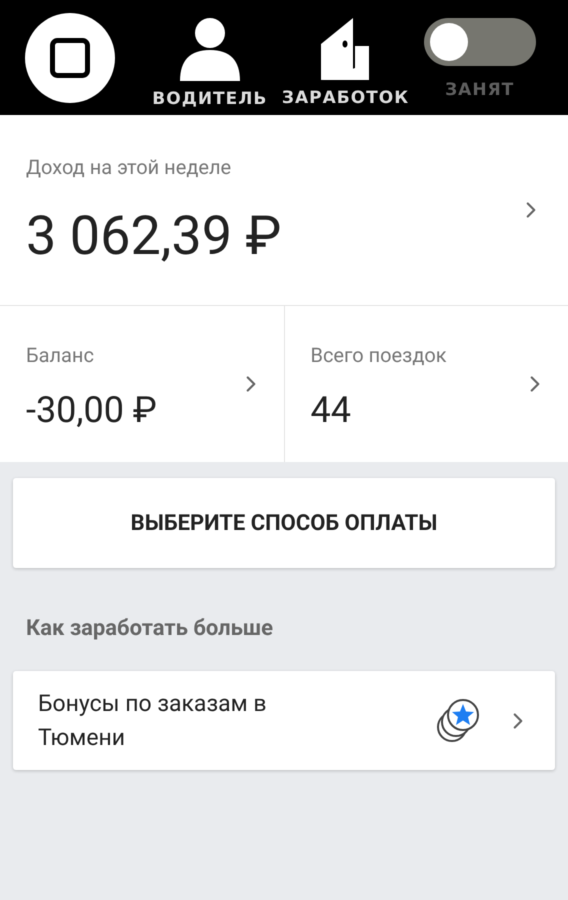  Describe the element at coordinates (210, 57) in the screenshot. I see `nav-tab: ВОДИТЕЛЬ` at that location.